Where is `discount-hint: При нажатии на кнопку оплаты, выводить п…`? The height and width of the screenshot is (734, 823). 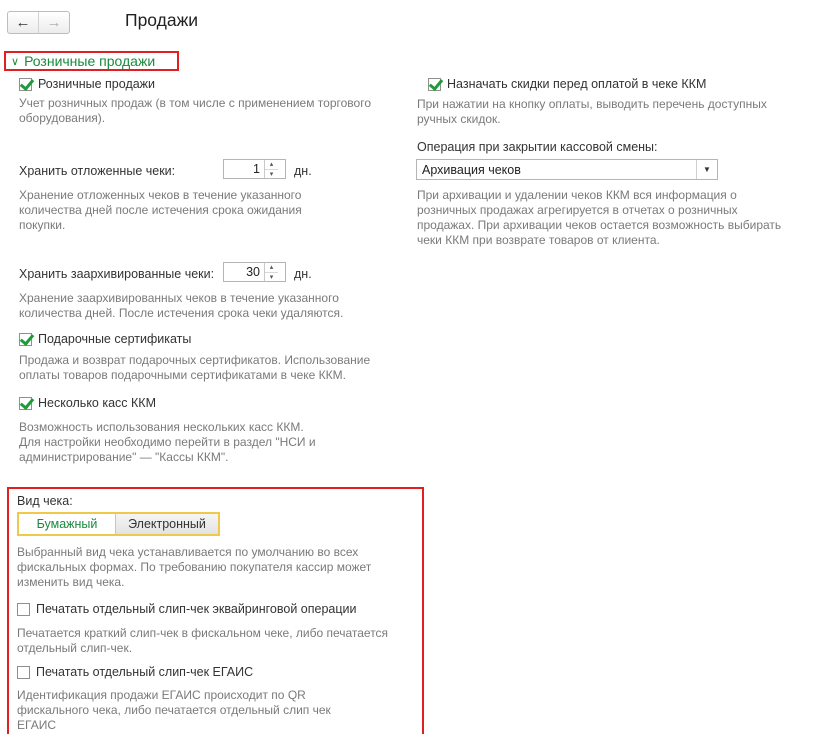 discount-hint: При нажатии на кнопку оплаты, выводить п… is located at coordinates (617, 112).